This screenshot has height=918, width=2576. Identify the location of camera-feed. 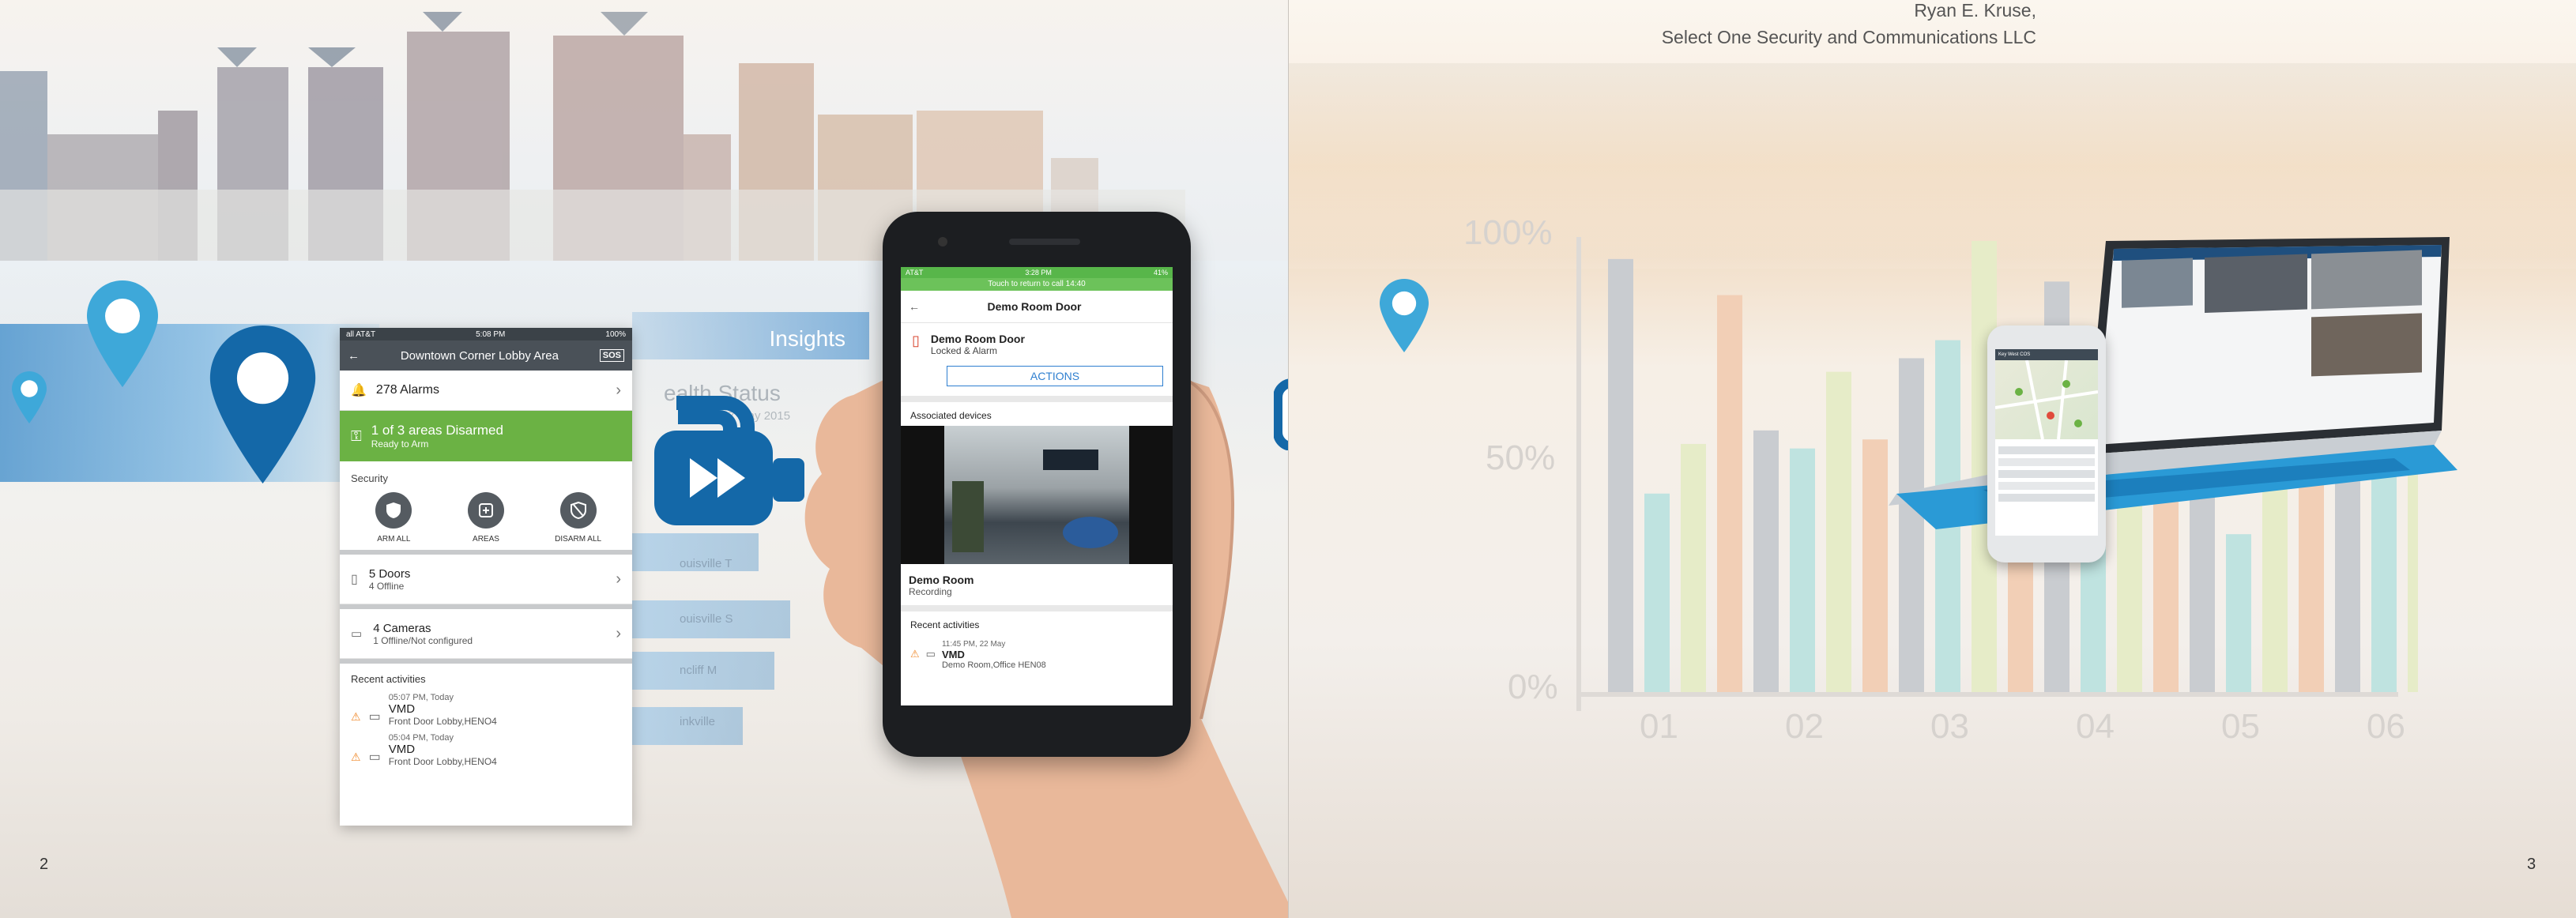
(1037, 495).